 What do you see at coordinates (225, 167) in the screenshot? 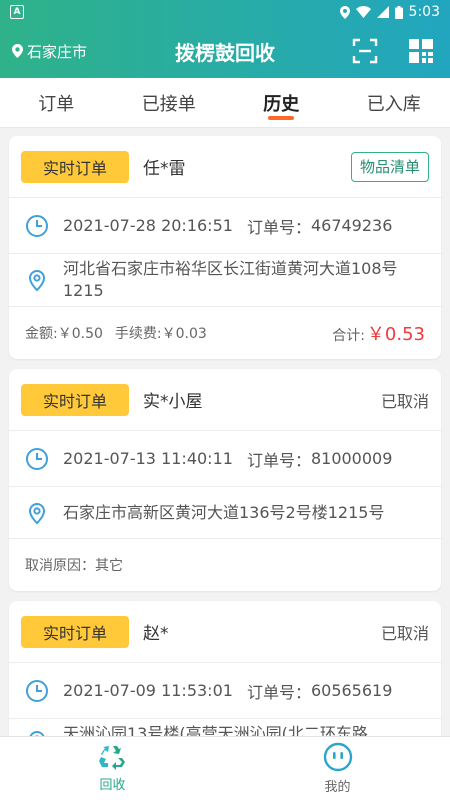
I see `order-card-header: 实时订单 任*雷 物品清单` at bounding box center [225, 167].